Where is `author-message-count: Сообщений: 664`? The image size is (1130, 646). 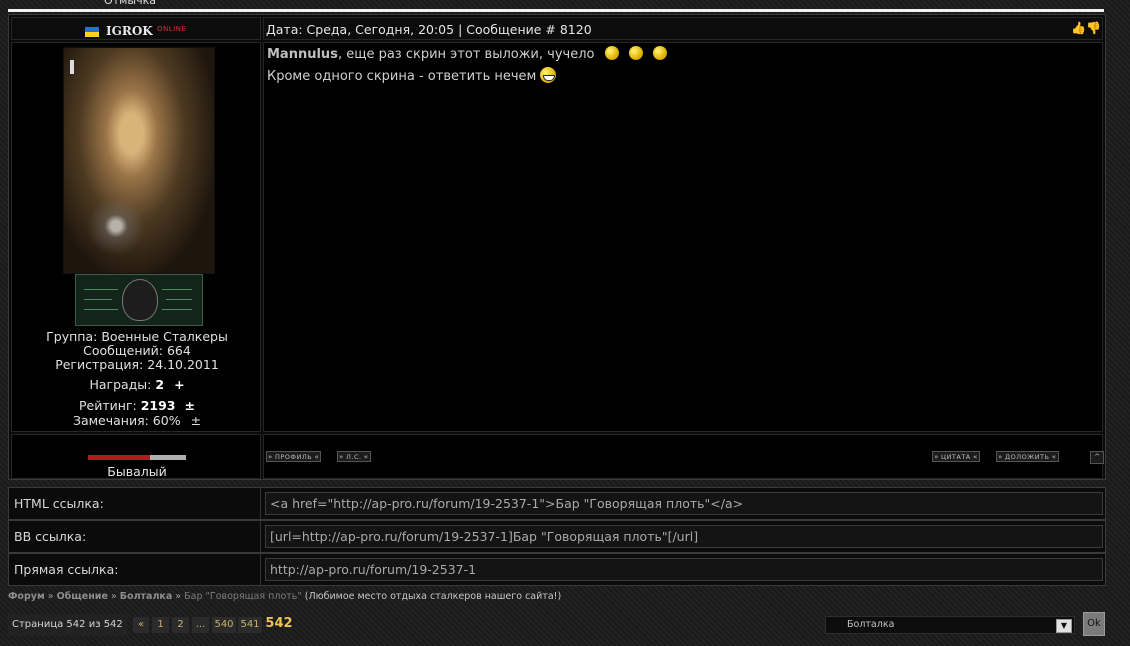
author-message-count: Сообщений: 664 is located at coordinates (137, 350).